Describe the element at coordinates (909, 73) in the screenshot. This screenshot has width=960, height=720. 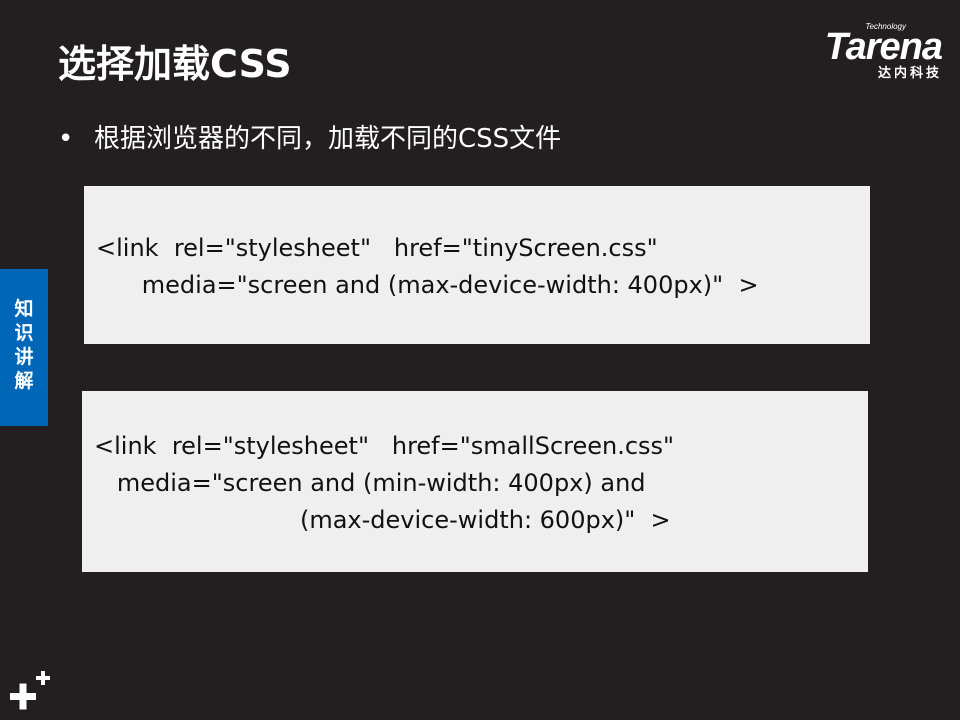
I see `logo-chinese-name: 达内科技` at that location.